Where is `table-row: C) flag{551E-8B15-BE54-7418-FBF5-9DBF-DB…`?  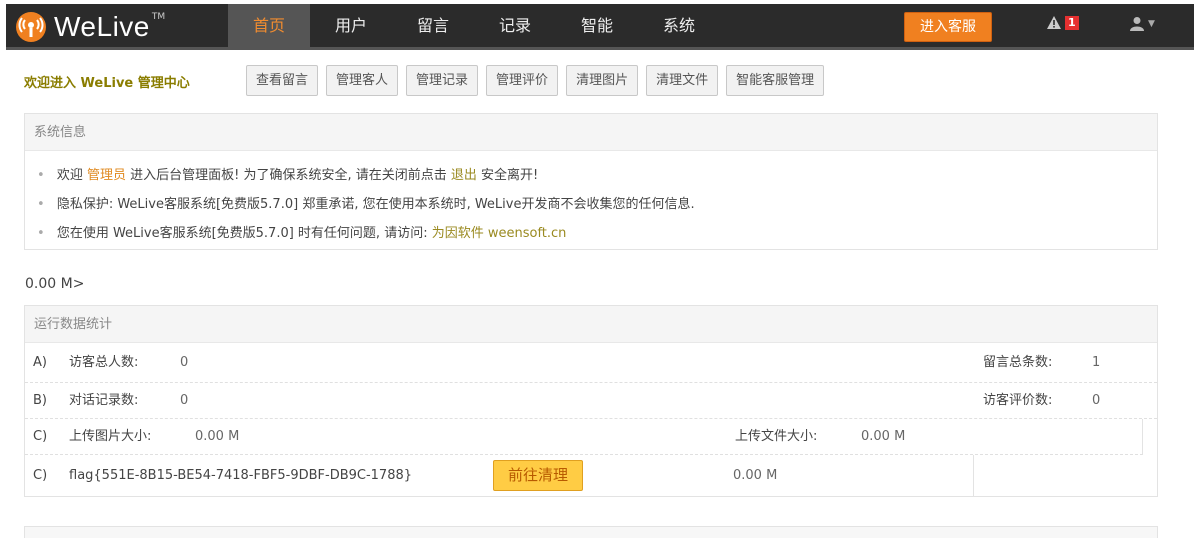
table-row: C) flag{551E-8B15-BE54-7418-FBF5-9DBF-DB… is located at coordinates (591, 475).